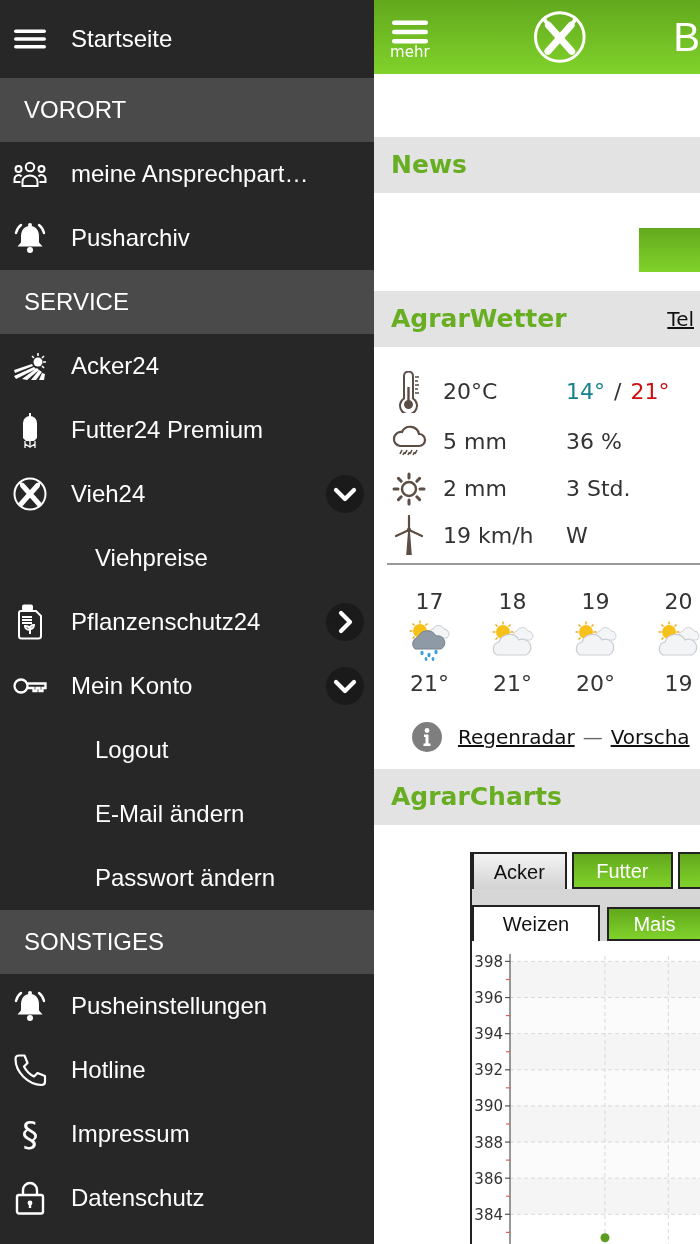  Describe the element at coordinates (585, 392) in the screenshot. I see `min-temperature: 14°` at that location.